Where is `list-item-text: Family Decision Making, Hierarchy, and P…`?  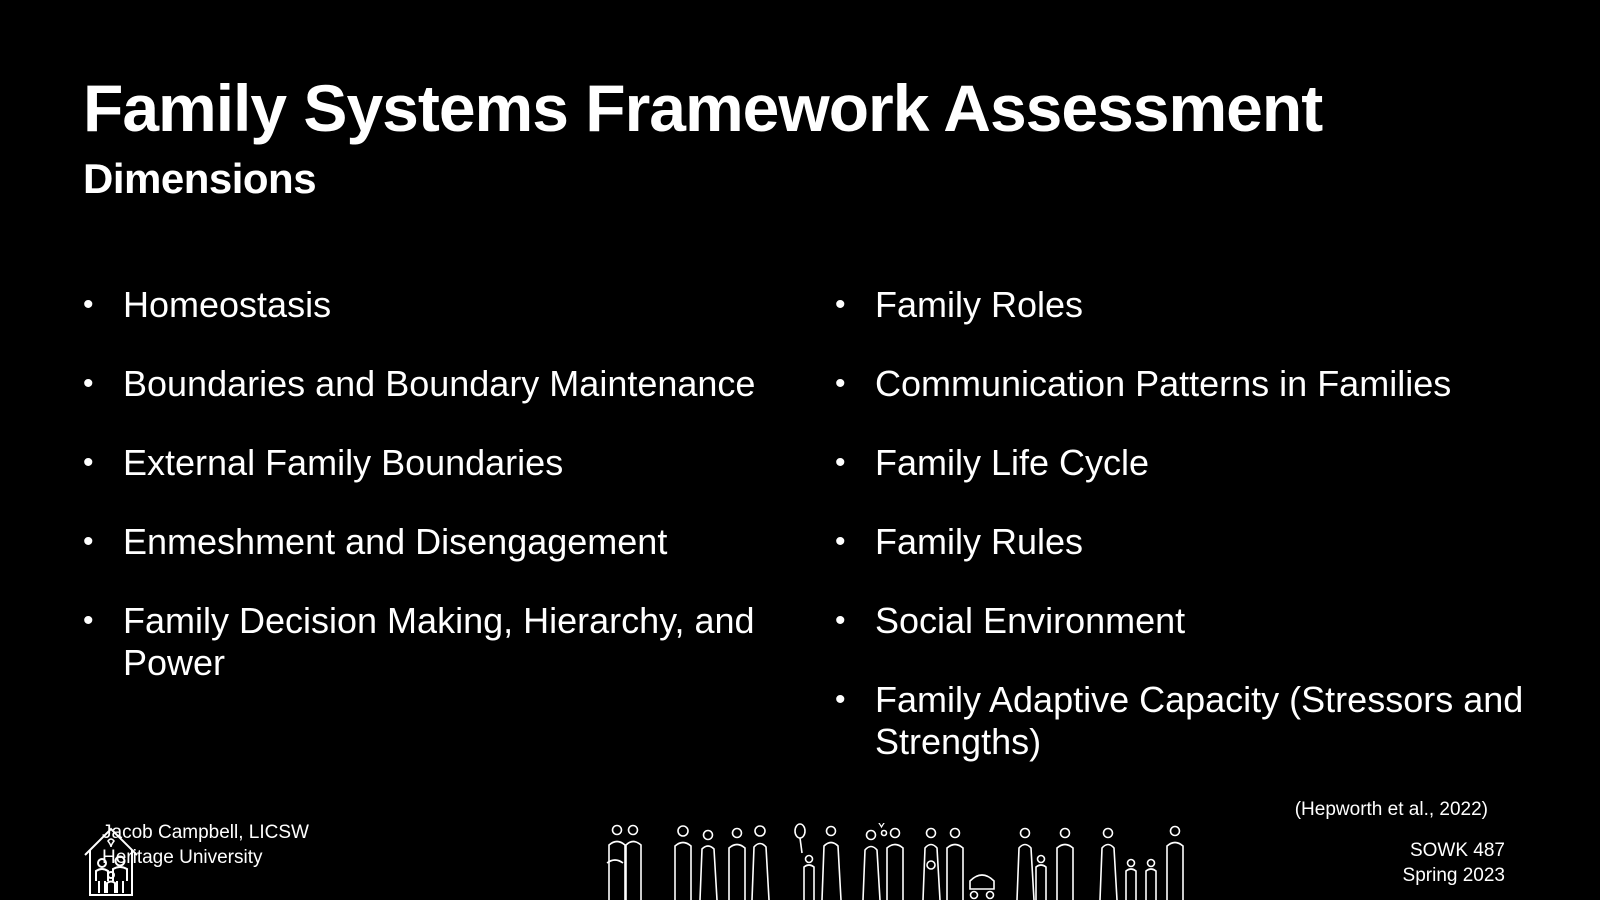 list-item-text: Family Decision Making, Hierarchy, and P… is located at coordinates (439, 641).